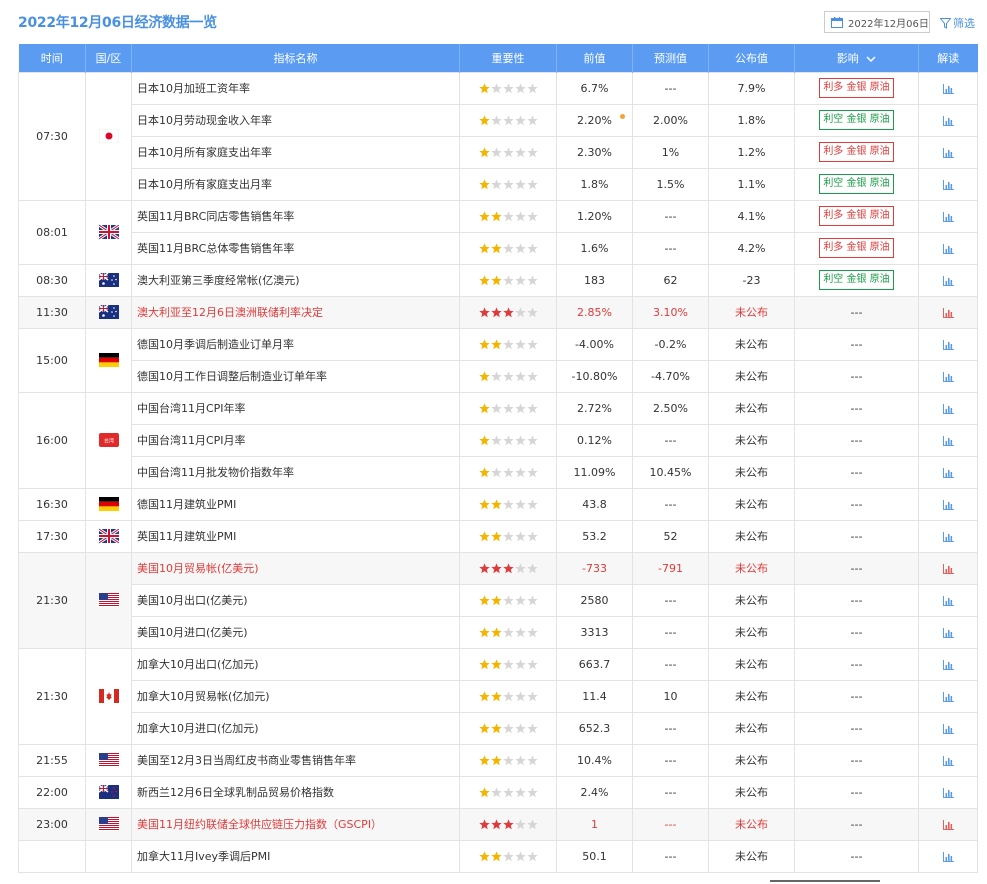  I want to click on table-row: 21:30 美国10月贸易帐(亿美元) -733 -791 未公布 ---, so click(498, 600).